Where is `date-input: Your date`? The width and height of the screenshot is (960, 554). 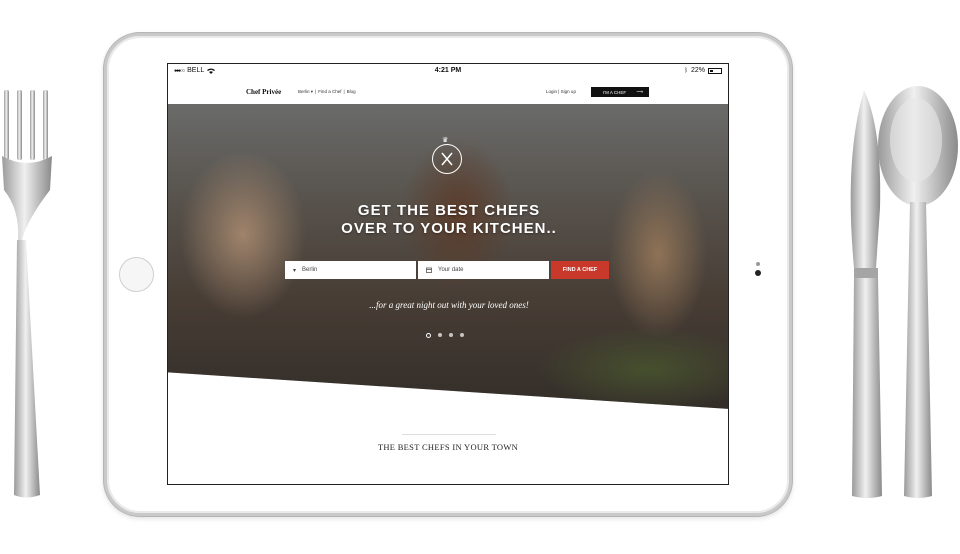
date-input: Your date is located at coordinates (483, 270).